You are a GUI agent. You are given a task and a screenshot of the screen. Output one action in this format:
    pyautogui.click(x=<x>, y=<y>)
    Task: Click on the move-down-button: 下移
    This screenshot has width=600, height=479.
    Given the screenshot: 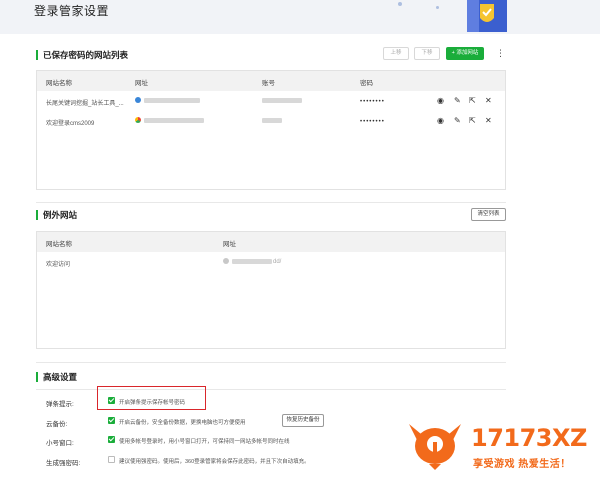 What is the action you would take?
    pyautogui.click(x=427, y=53)
    